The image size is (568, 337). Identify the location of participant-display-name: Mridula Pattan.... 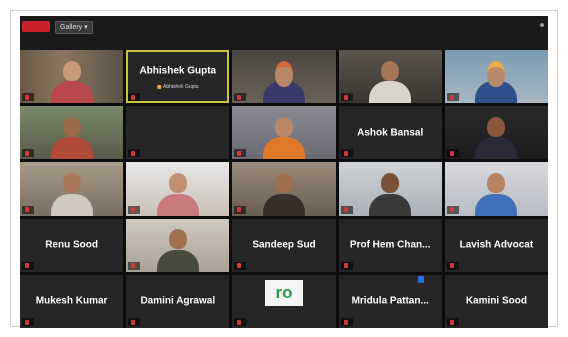
(390, 301).